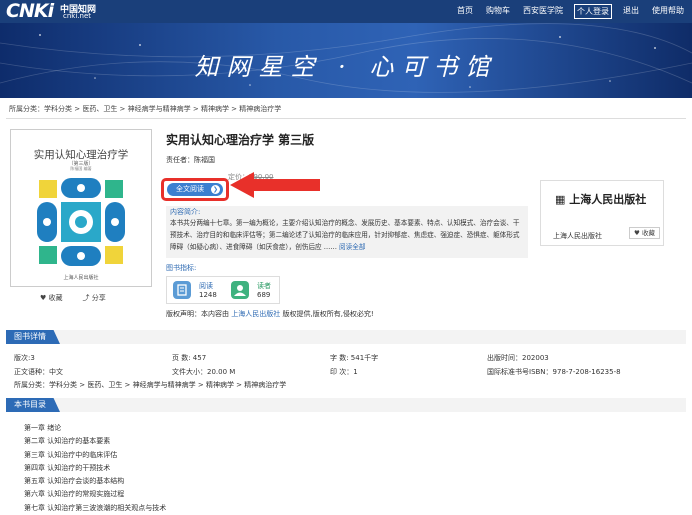 This screenshot has width=692, height=515. What do you see at coordinates (223, 290) in the screenshot?
I see `metrics-panel: 阅读 1248 读者 689` at bounding box center [223, 290].